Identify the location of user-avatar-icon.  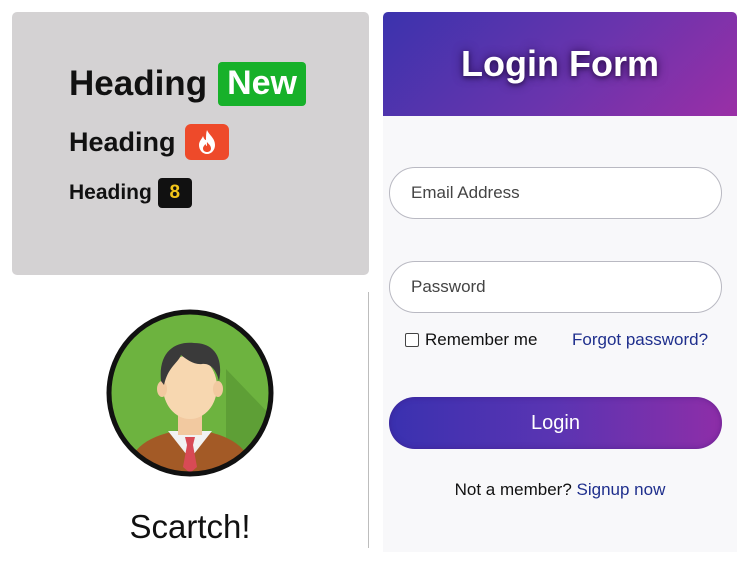
(190, 393).